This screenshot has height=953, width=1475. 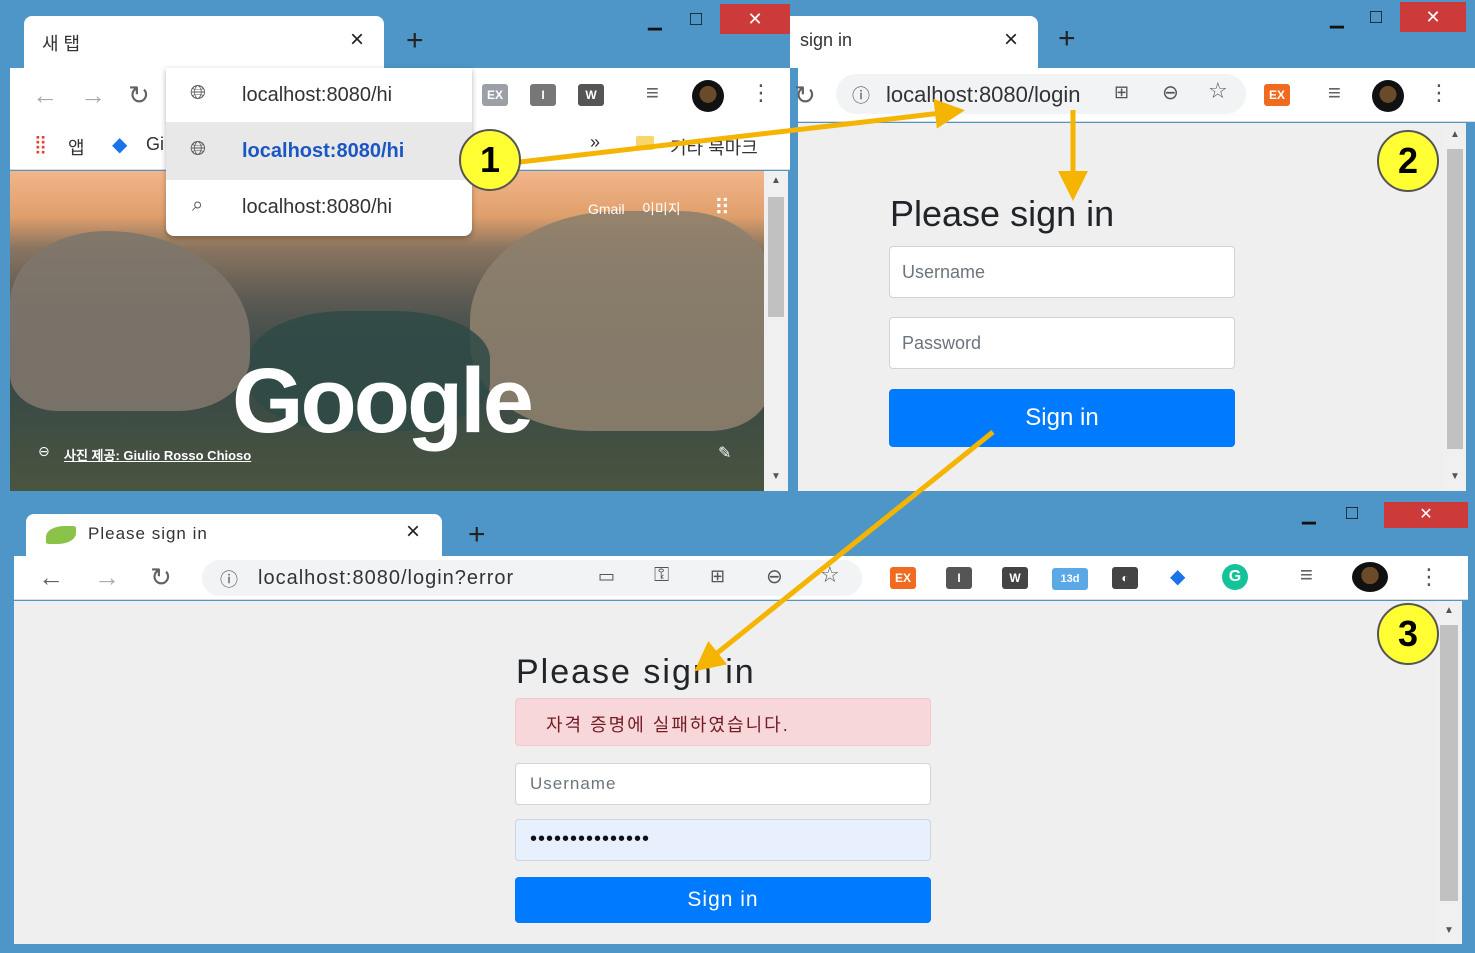 I want to click on address-bar: ⓘ localhost:8080/login?error ▭ ⚿ ⊞ ⊖ ☆, so click(x=532, y=578).